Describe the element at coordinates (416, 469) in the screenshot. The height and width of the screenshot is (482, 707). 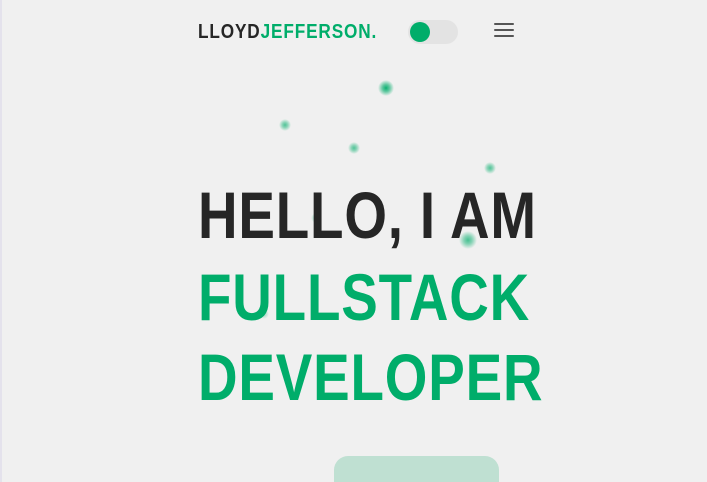
I see `hero-cta-button` at that location.